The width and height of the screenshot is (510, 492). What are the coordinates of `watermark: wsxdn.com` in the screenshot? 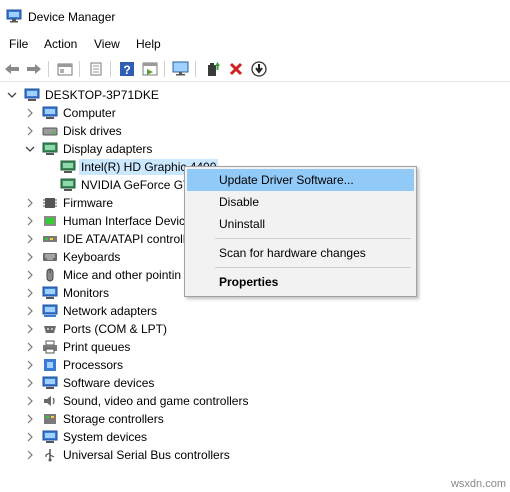 It's located at (478, 484).